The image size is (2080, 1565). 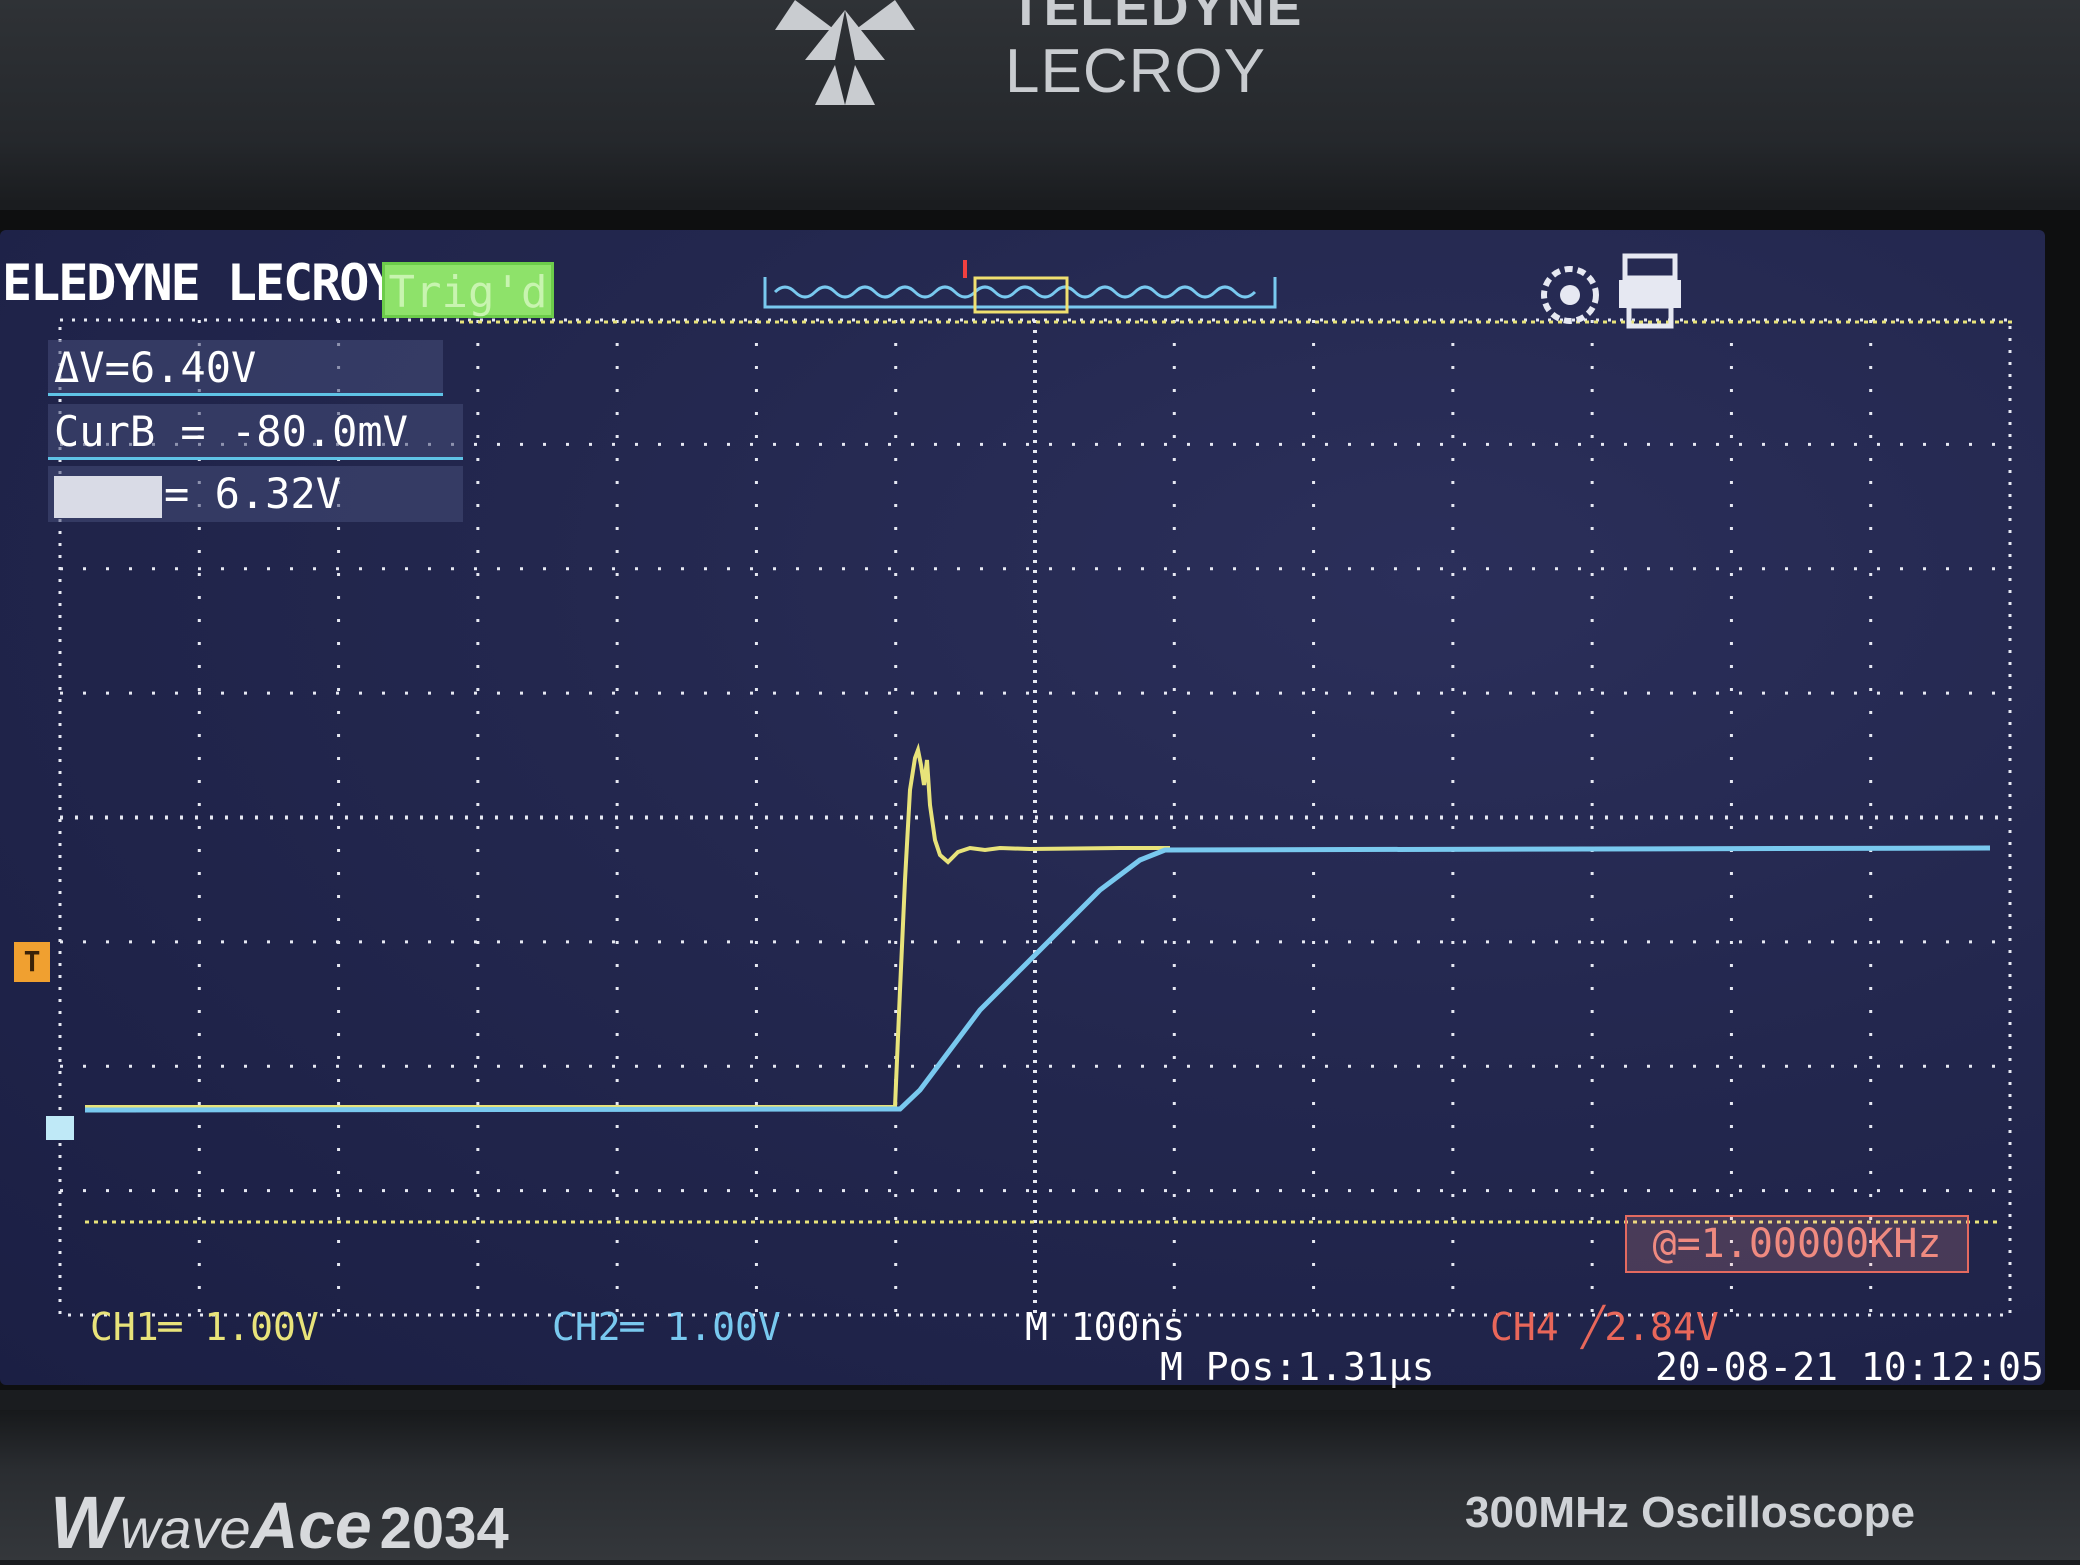 I want to click on header-brand: ELEDYNE LECROY, so click(x=199, y=283).